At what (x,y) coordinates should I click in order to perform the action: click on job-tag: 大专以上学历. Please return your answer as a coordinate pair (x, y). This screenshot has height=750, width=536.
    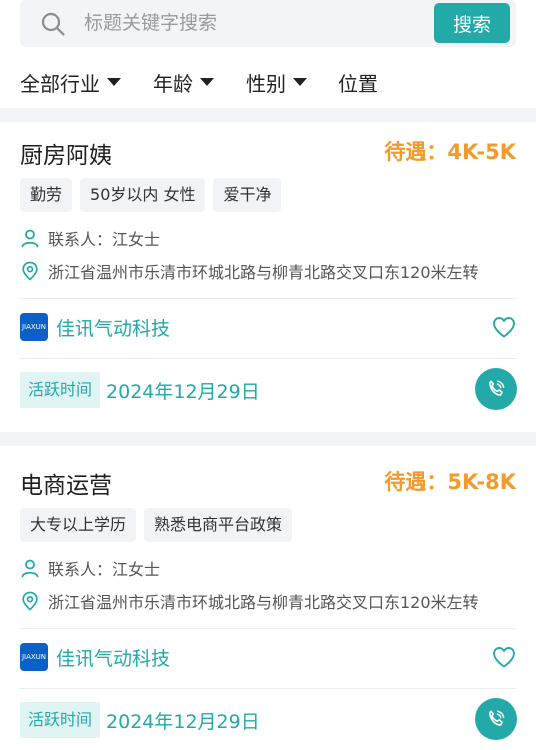
    Looking at the image, I should click on (78, 525).